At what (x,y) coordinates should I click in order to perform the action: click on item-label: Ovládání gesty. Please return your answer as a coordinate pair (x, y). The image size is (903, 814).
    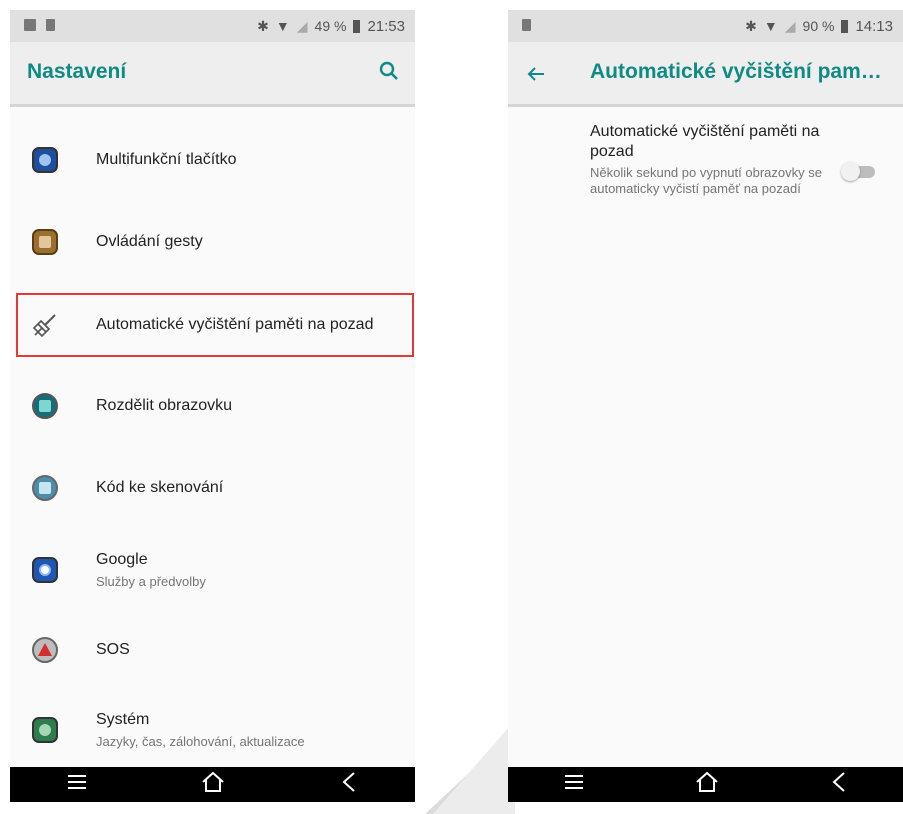
    Looking at the image, I should click on (149, 241).